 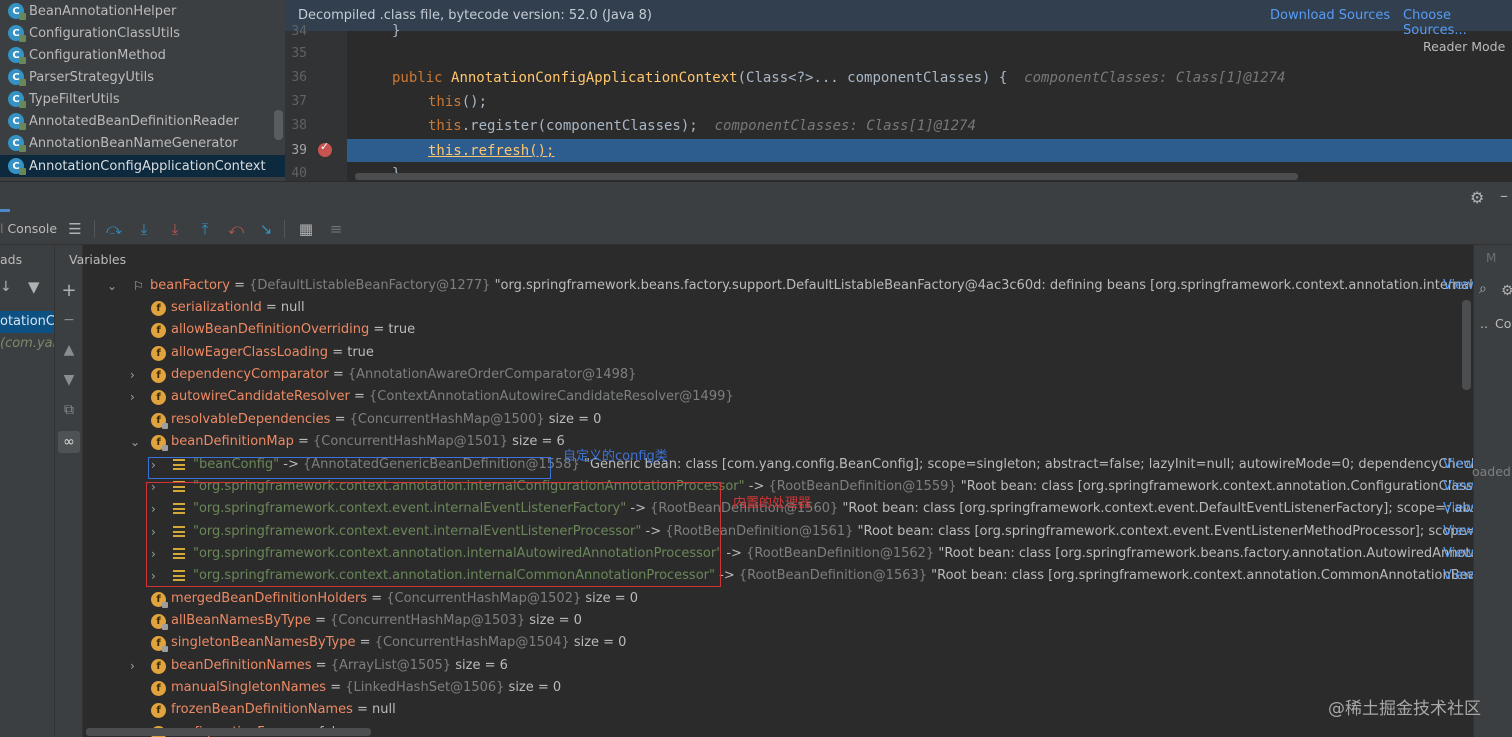 I want to click on tree-item-annotated-bean-definition-reader: C AnnotatedBeanDefinitionReader, so click(x=142, y=121).